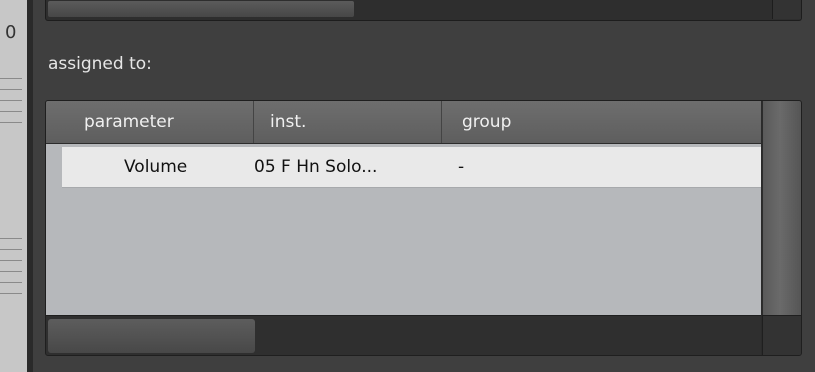 The image size is (815, 372). I want to click on assigned-to-label: assigned to:, so click(100, 64).